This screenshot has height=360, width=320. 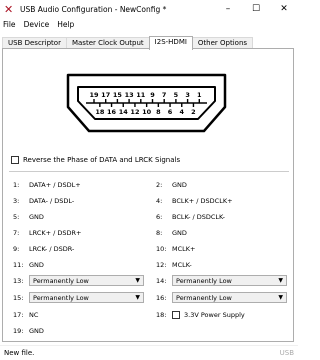 I want to click on menu-help: Help, so click(x=65, y=24).